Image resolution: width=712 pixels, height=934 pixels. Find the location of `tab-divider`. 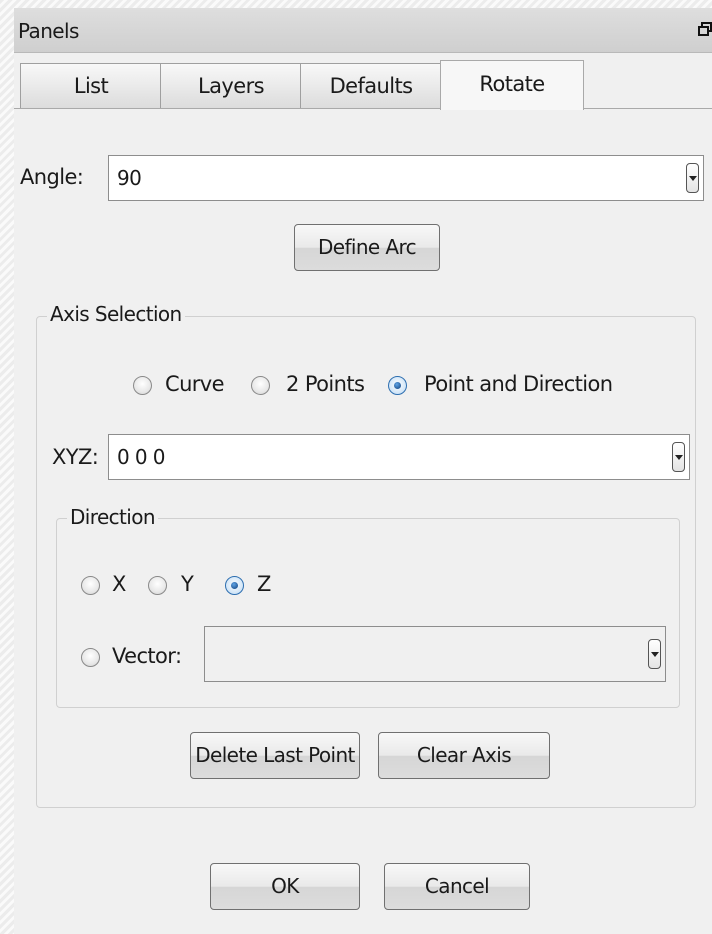

tab-divider is located at coordinates (363, 108).